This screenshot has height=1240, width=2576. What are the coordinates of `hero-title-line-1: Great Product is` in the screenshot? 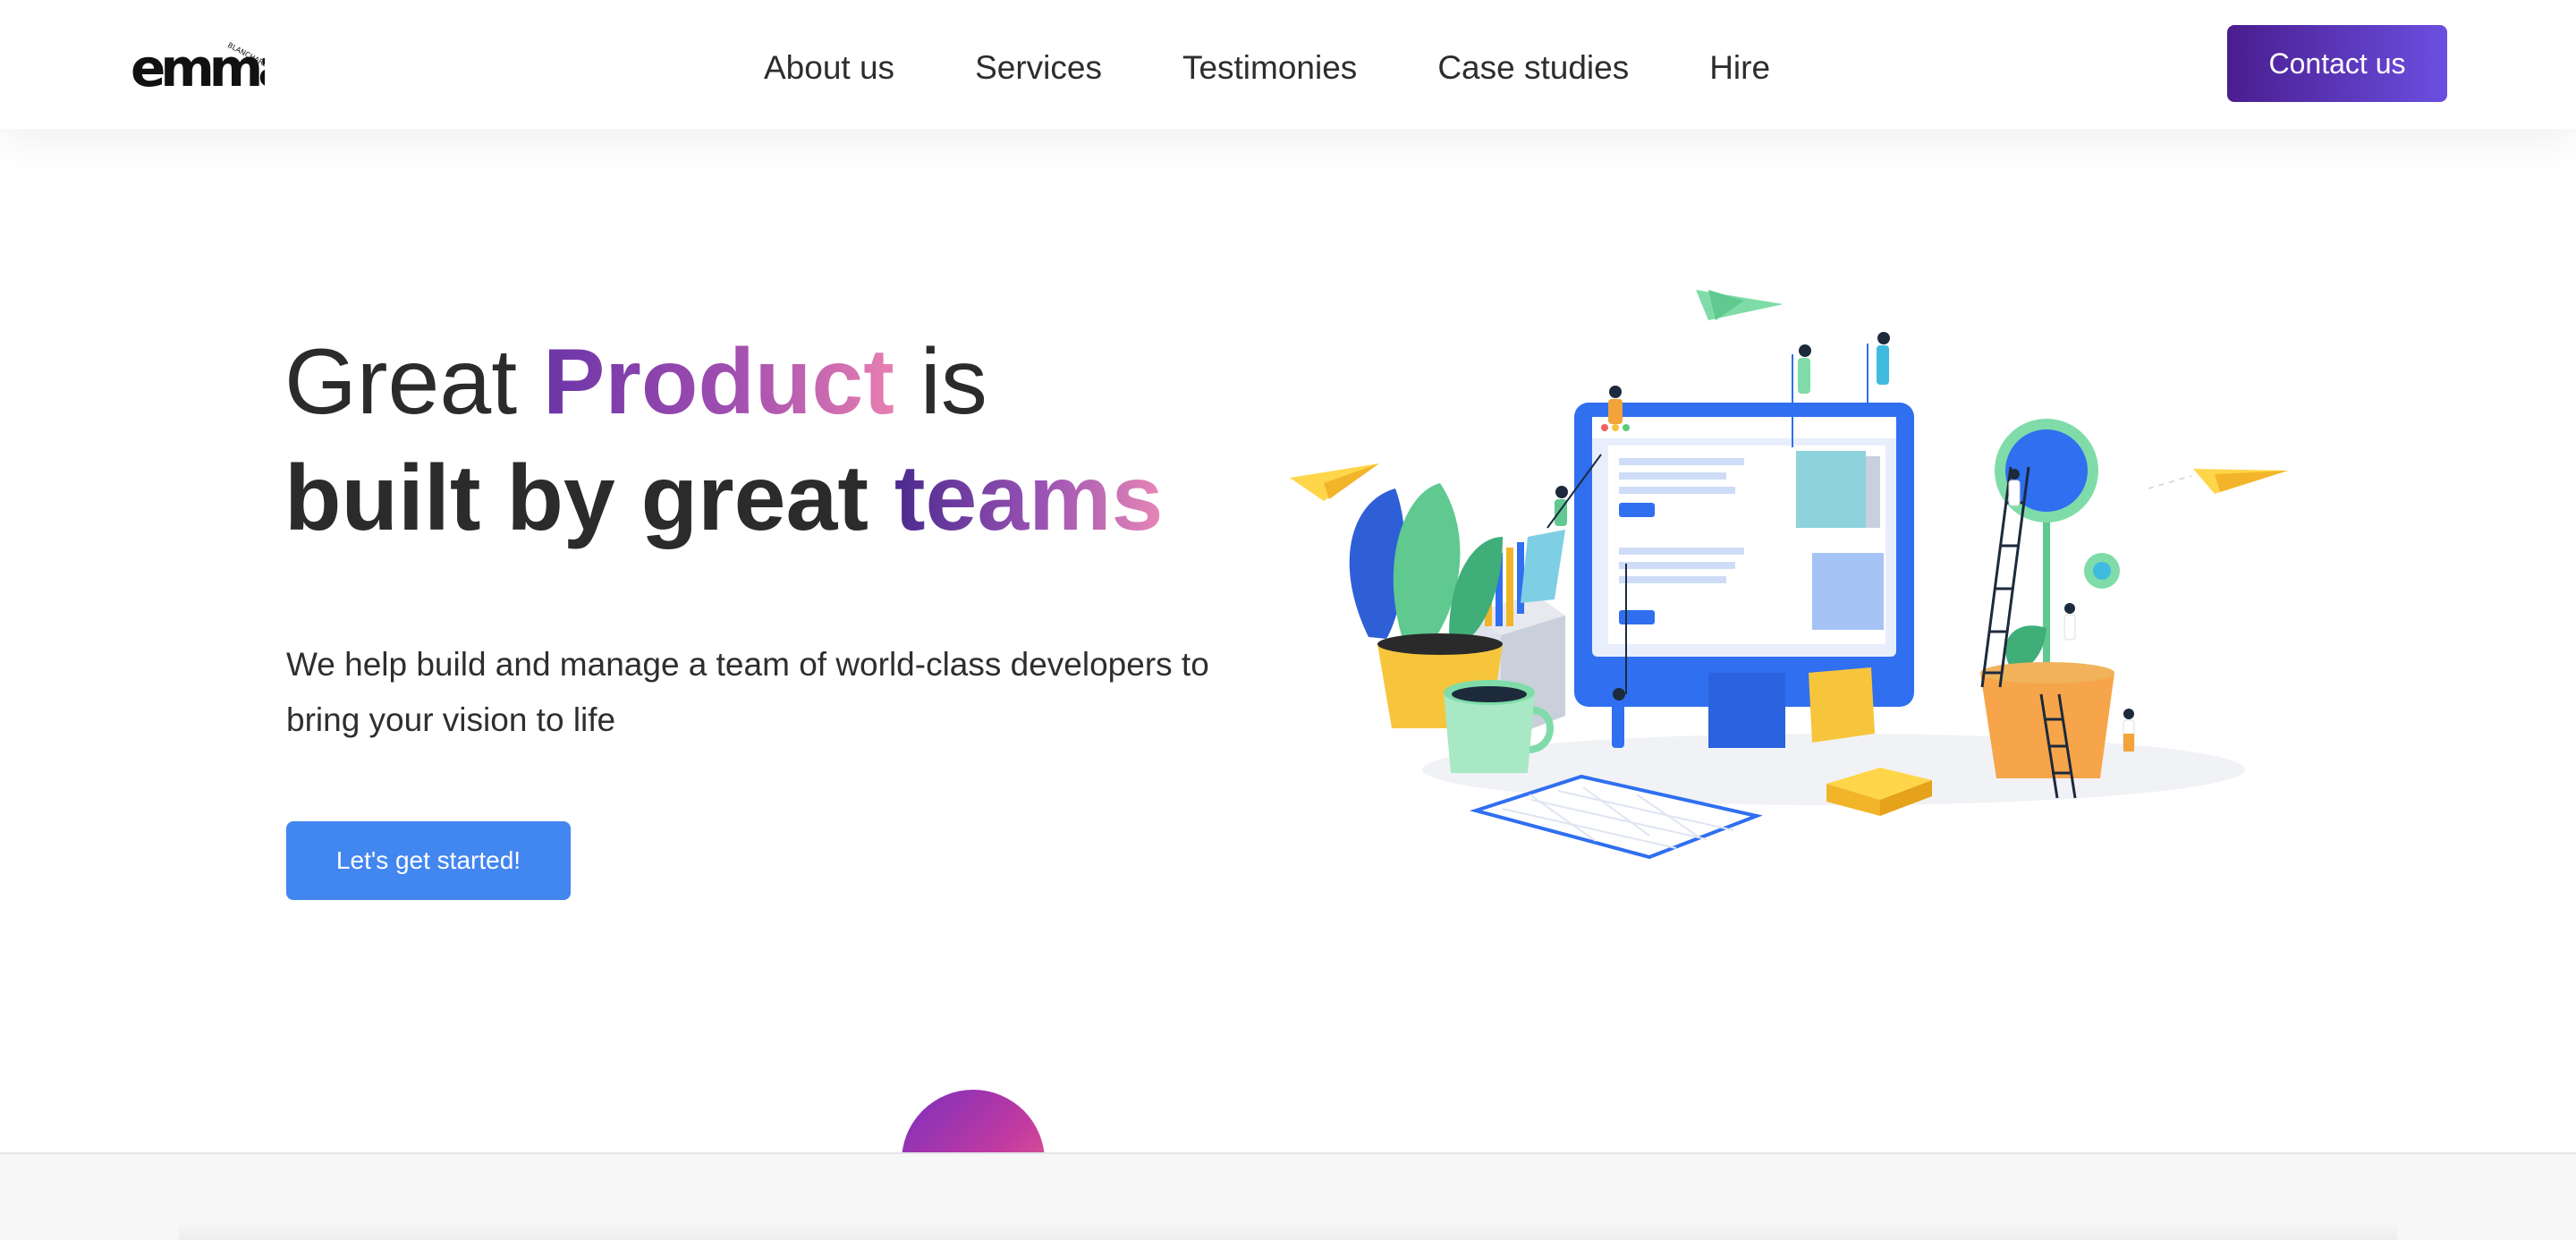 It's located at (723, 382).